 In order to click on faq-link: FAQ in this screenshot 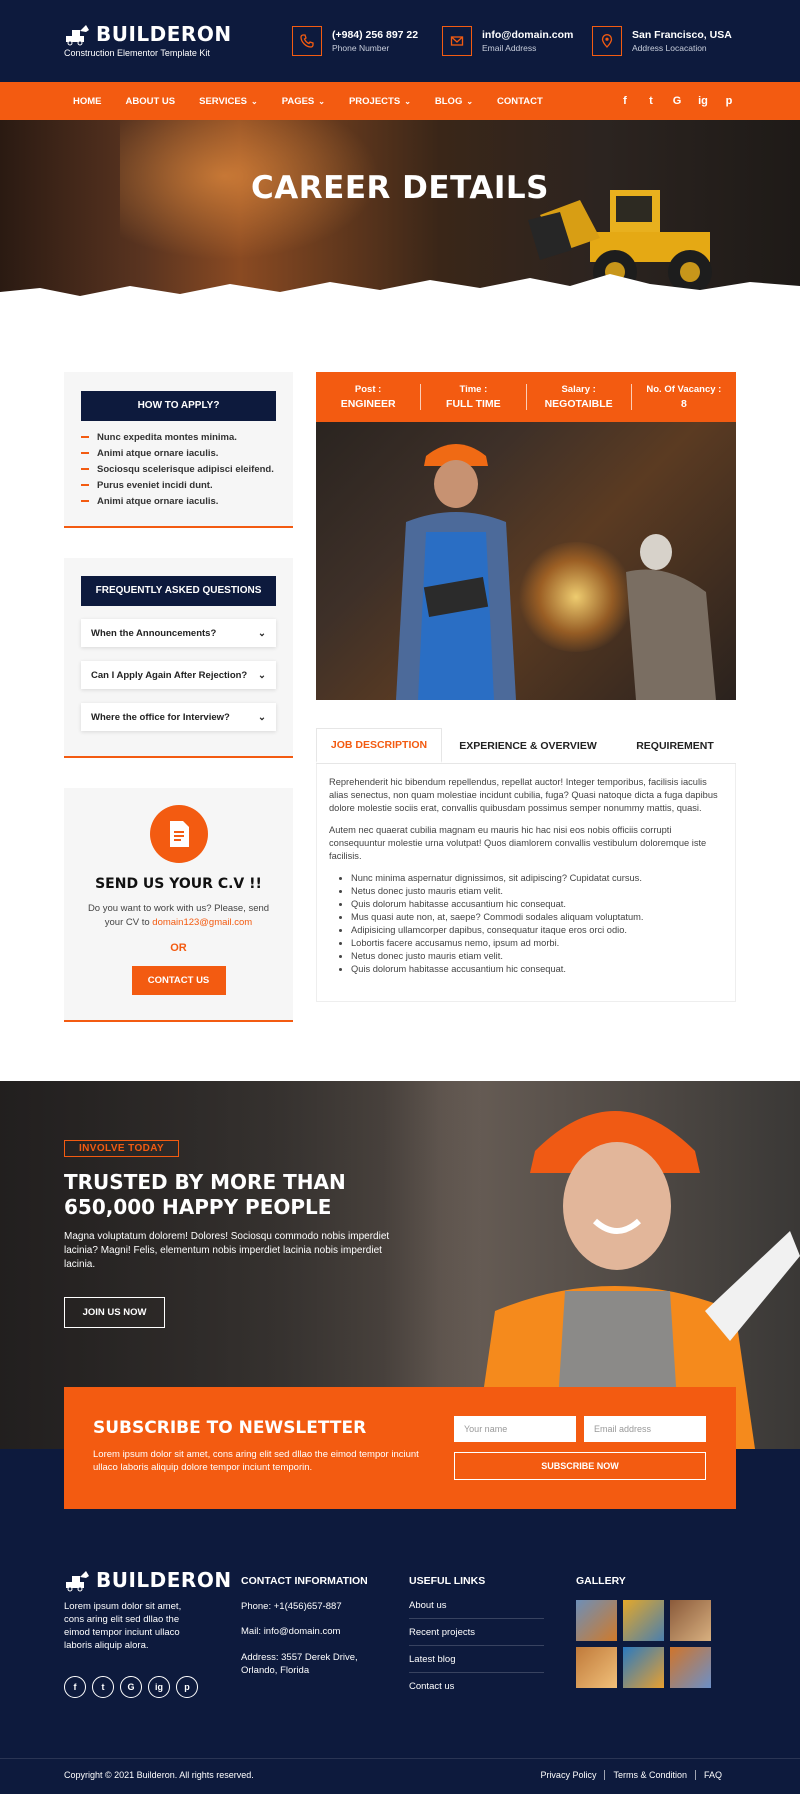, I will do `click(712, 1775)`.